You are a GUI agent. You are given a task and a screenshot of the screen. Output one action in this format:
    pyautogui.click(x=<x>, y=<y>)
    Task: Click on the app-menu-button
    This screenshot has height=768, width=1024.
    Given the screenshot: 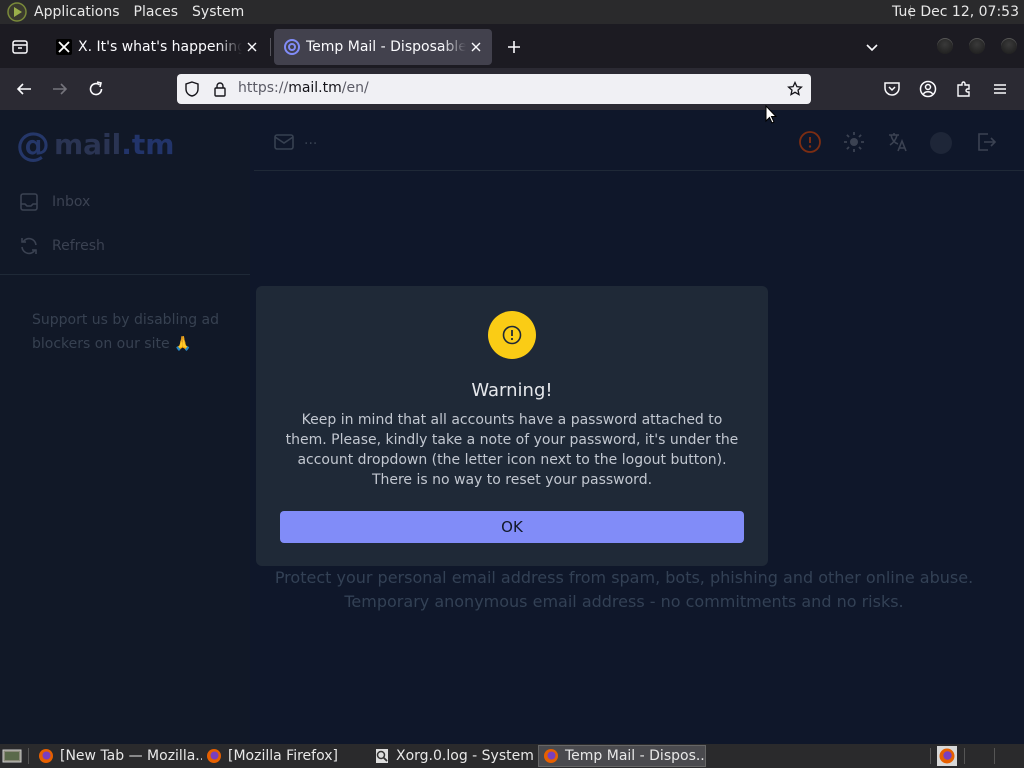 What is the action you would take?
    pyautogui.click(x=1000, y=89)
    